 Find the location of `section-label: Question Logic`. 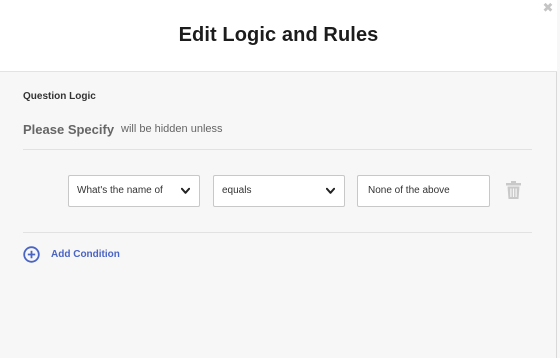

section-label: Question Logic is located at coordinates (59, 96).